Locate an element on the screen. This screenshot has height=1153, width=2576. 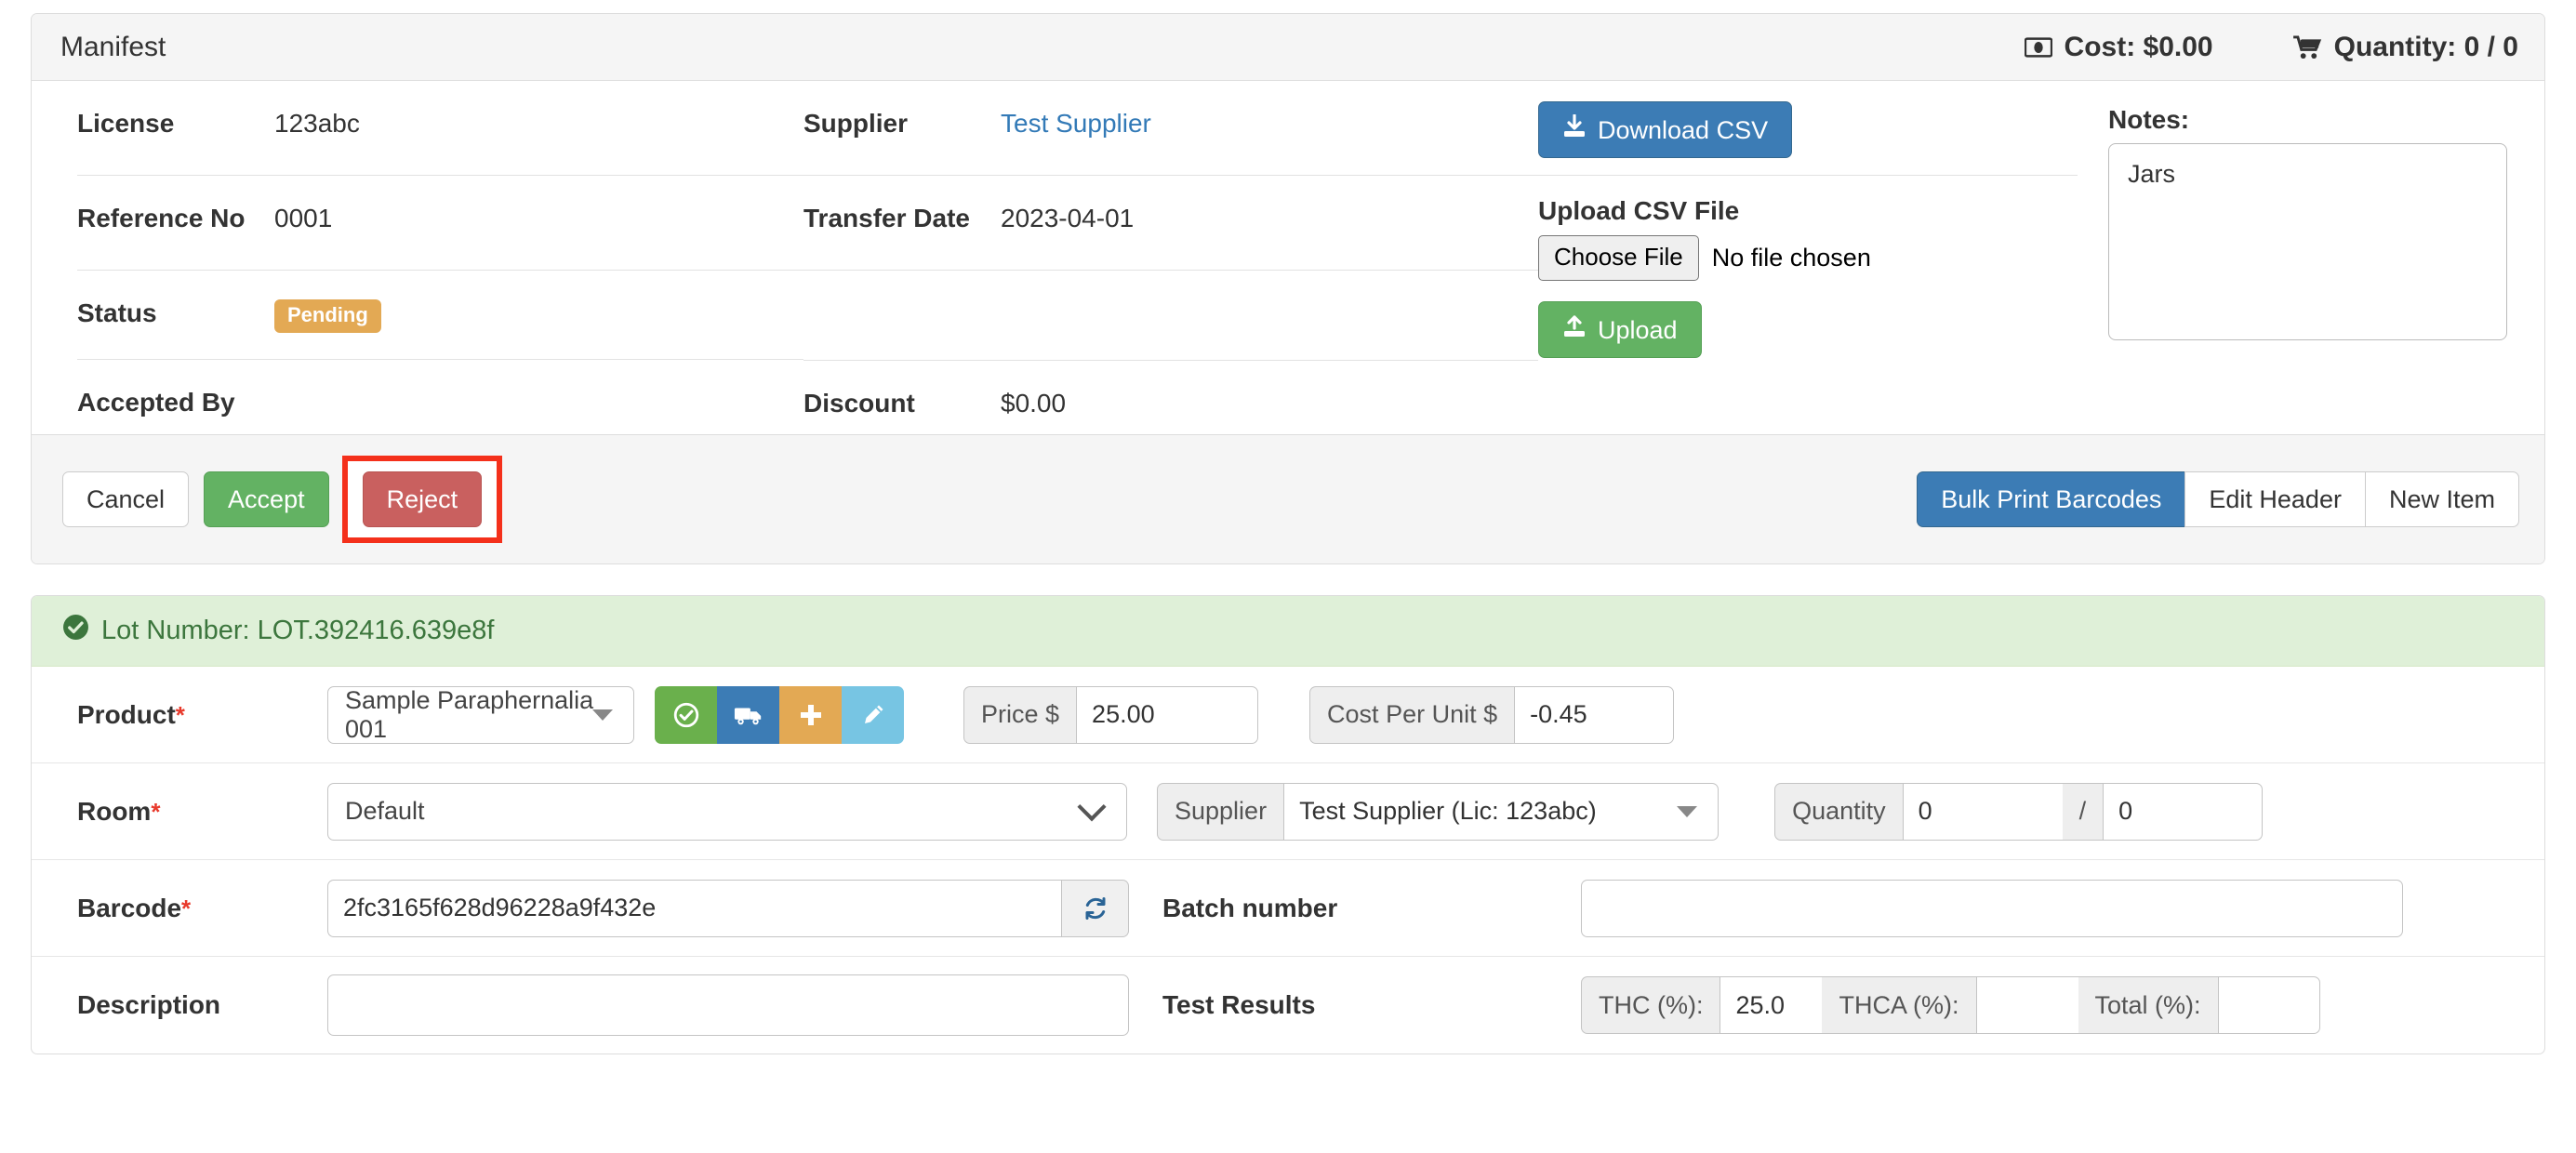
product-select: Sample Paraphernalia 001 is located at coordinates (480, 714).